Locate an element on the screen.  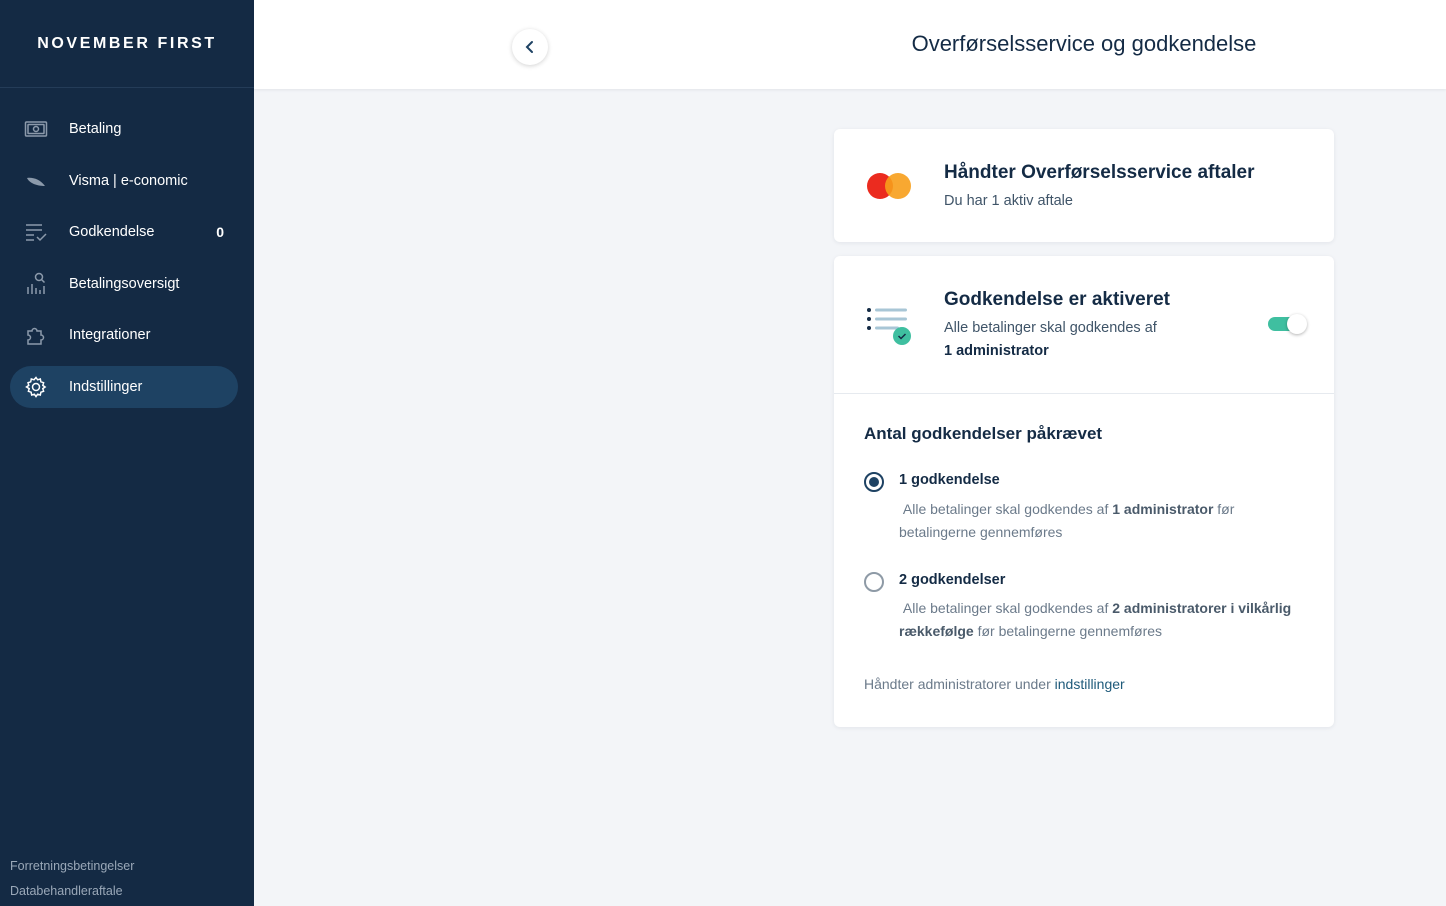
back-button is located at coordinates (530, 47).